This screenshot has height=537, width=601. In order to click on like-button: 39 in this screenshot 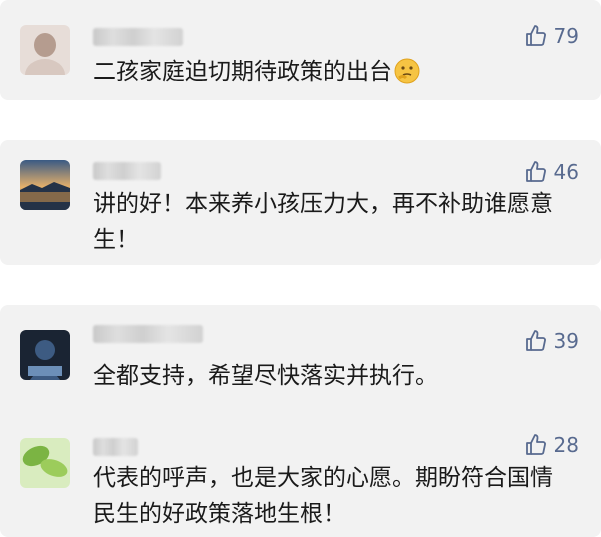, I will do `click(551, 341)`.